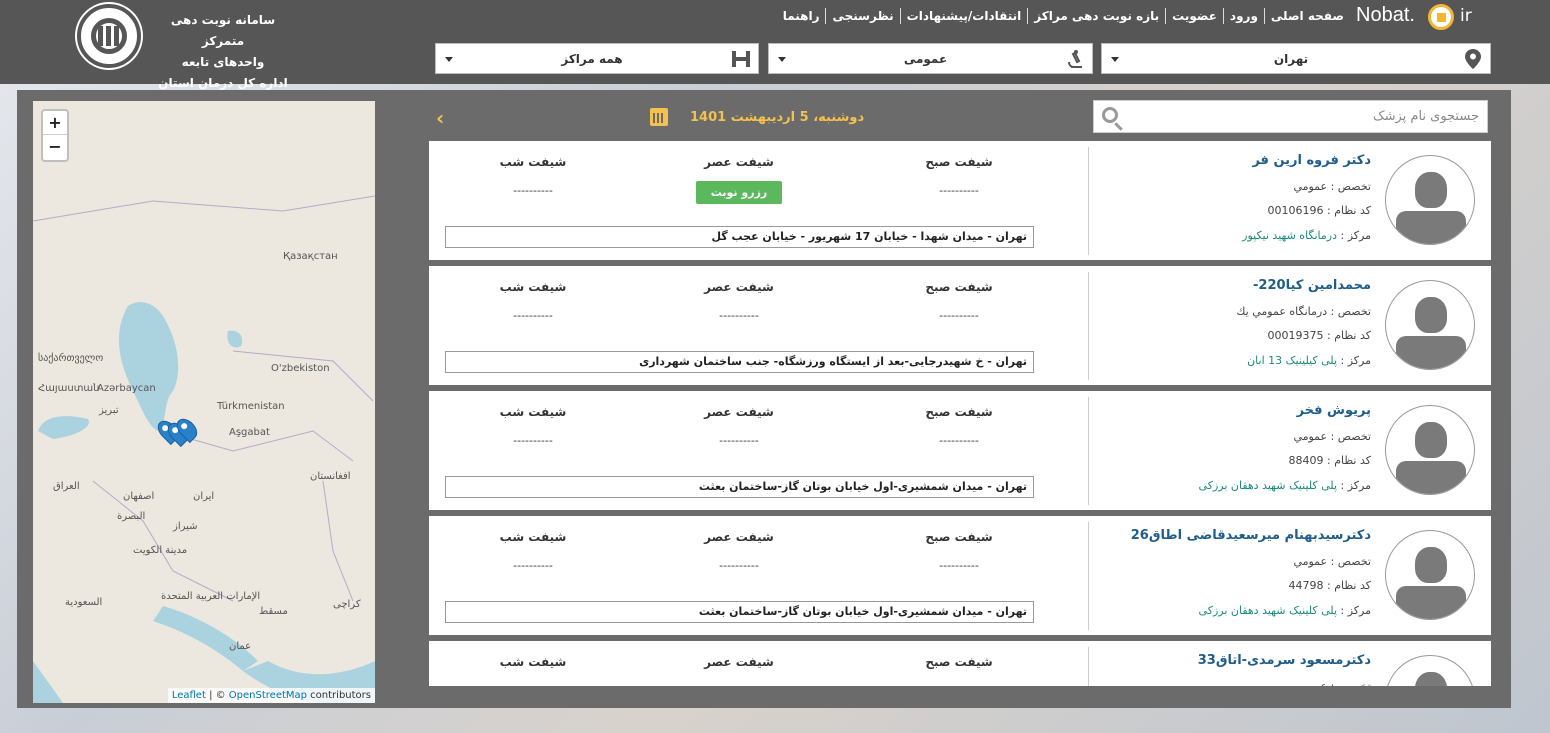 This screenshot has width=1550, height=733. What do you see at coordinates (1330, 585) in the screenshot?
I see `doctor-code: کد نظام : 44798` at bounding box center [1330, 585].